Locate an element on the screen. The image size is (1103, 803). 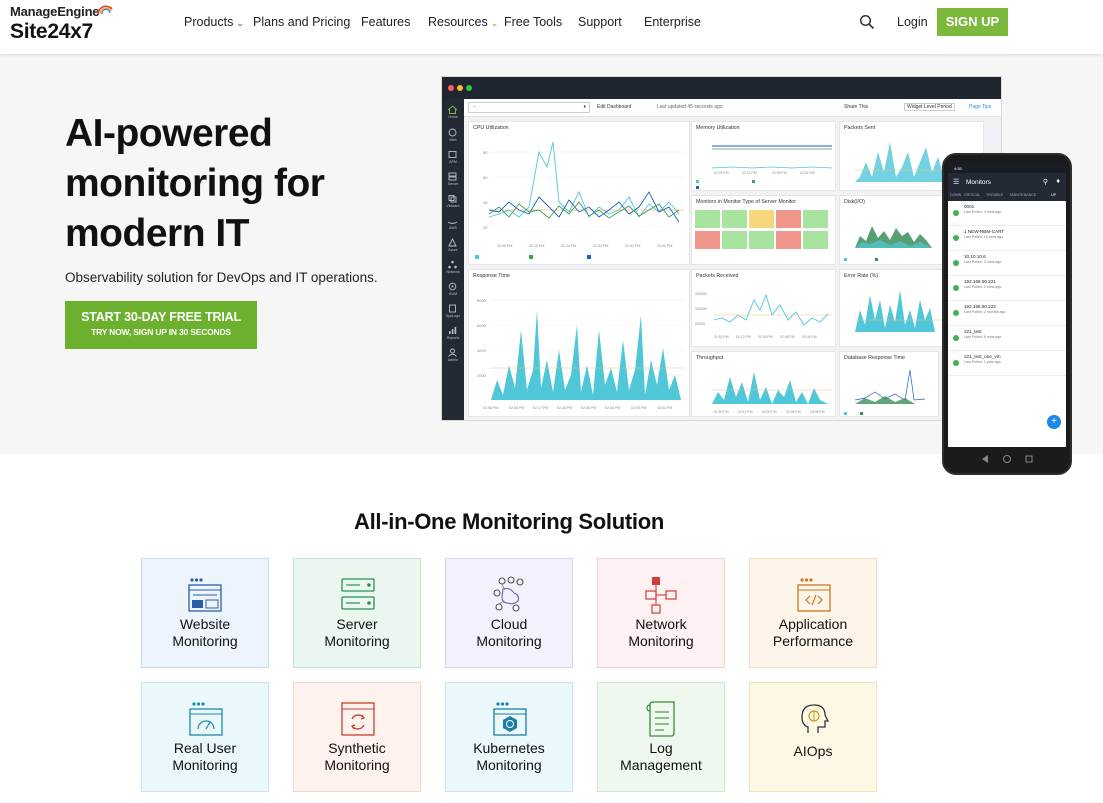
db-response-chart is located at coordinates (885, 392).